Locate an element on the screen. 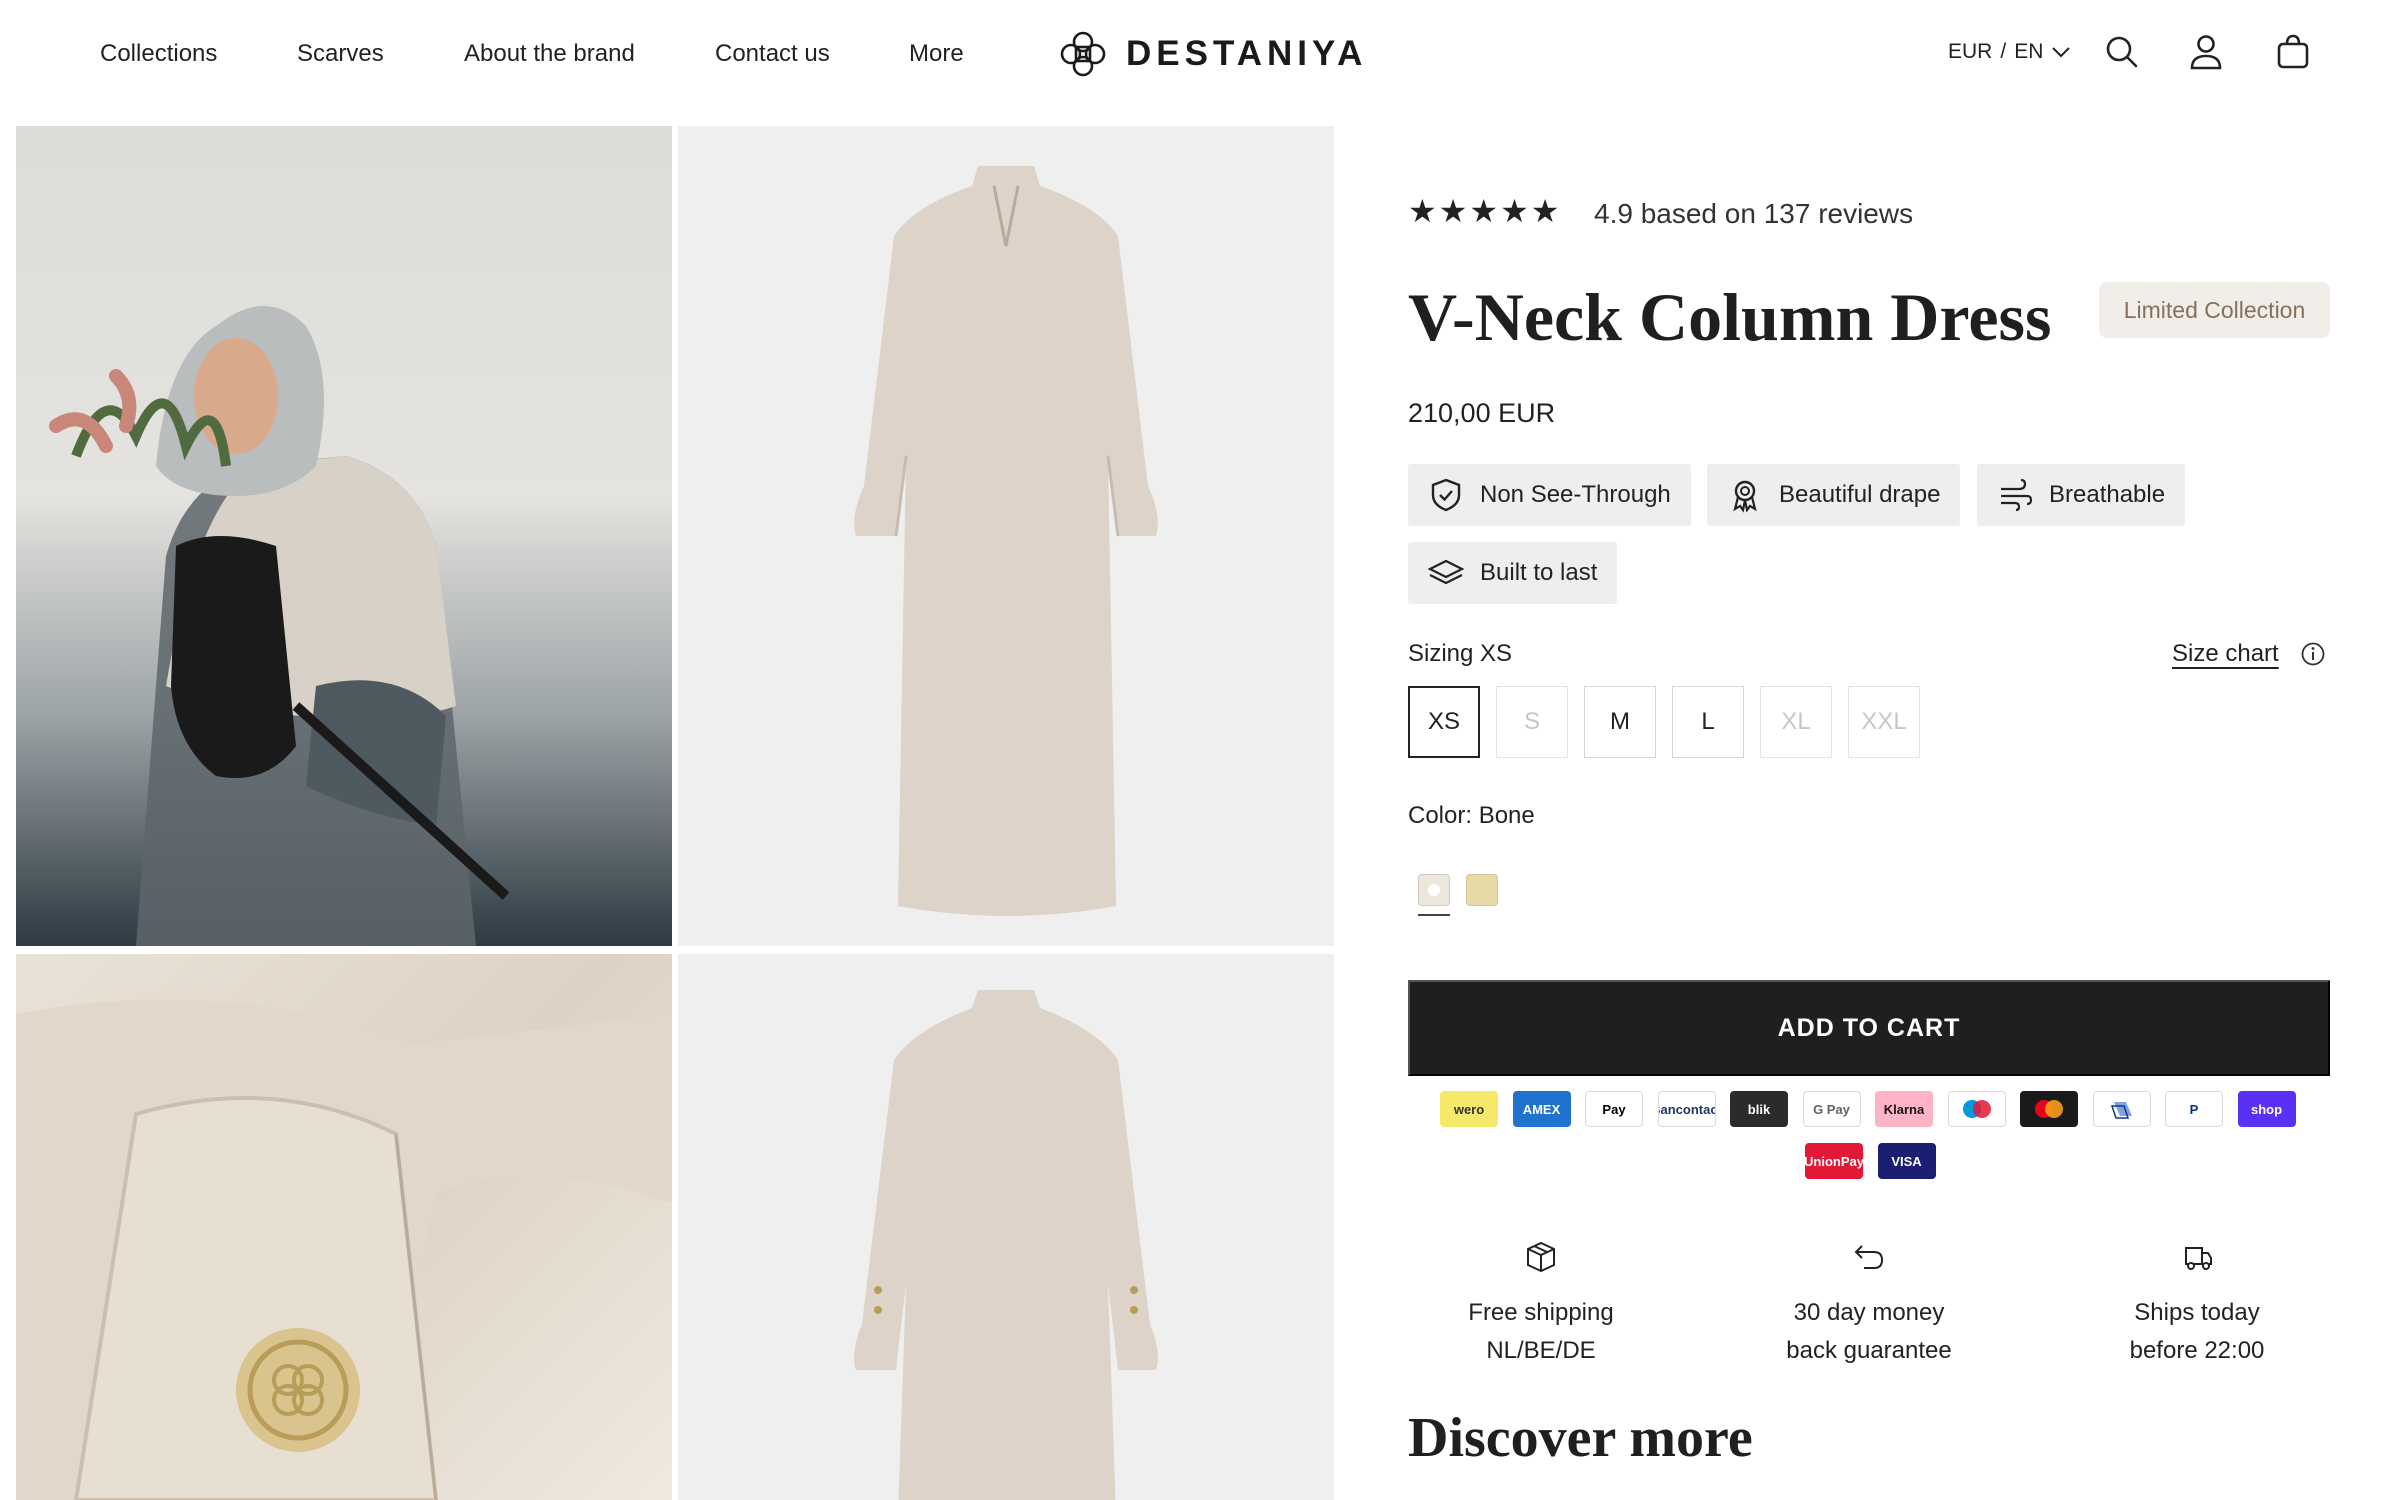 The image size is (2400, 1500). feature-beautiful-drape: Beautiful drape is located at coordinates (1834, 495).